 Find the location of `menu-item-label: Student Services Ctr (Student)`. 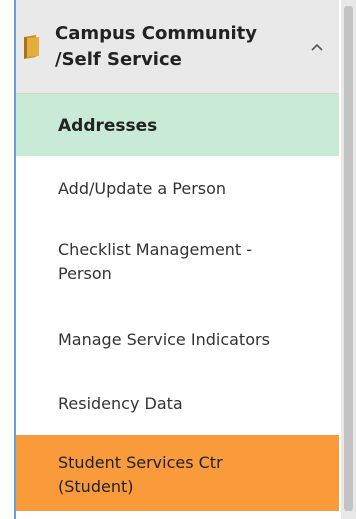

menu-item-label: Student Services Ctr (Student) is located at coordinates (178, 475).